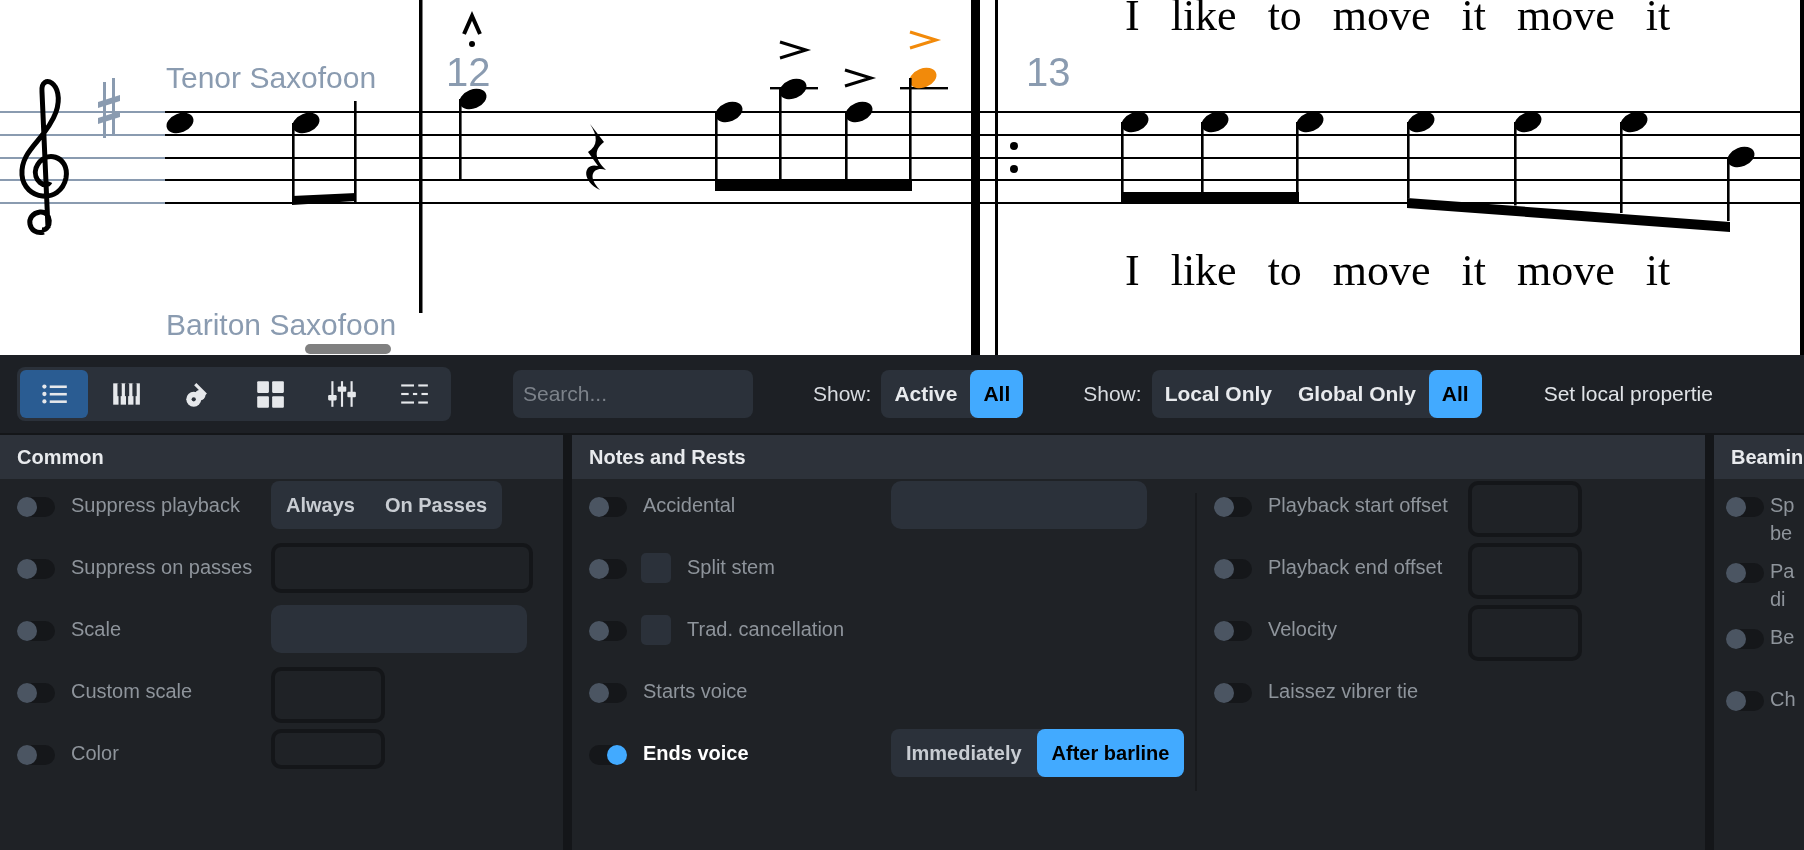 This screenshot has height=850, width=1804. What do you see at coordinates (1783, 585) in the screenshot?
I see `property-label: Pa di` at bounding box center [1783, 585].